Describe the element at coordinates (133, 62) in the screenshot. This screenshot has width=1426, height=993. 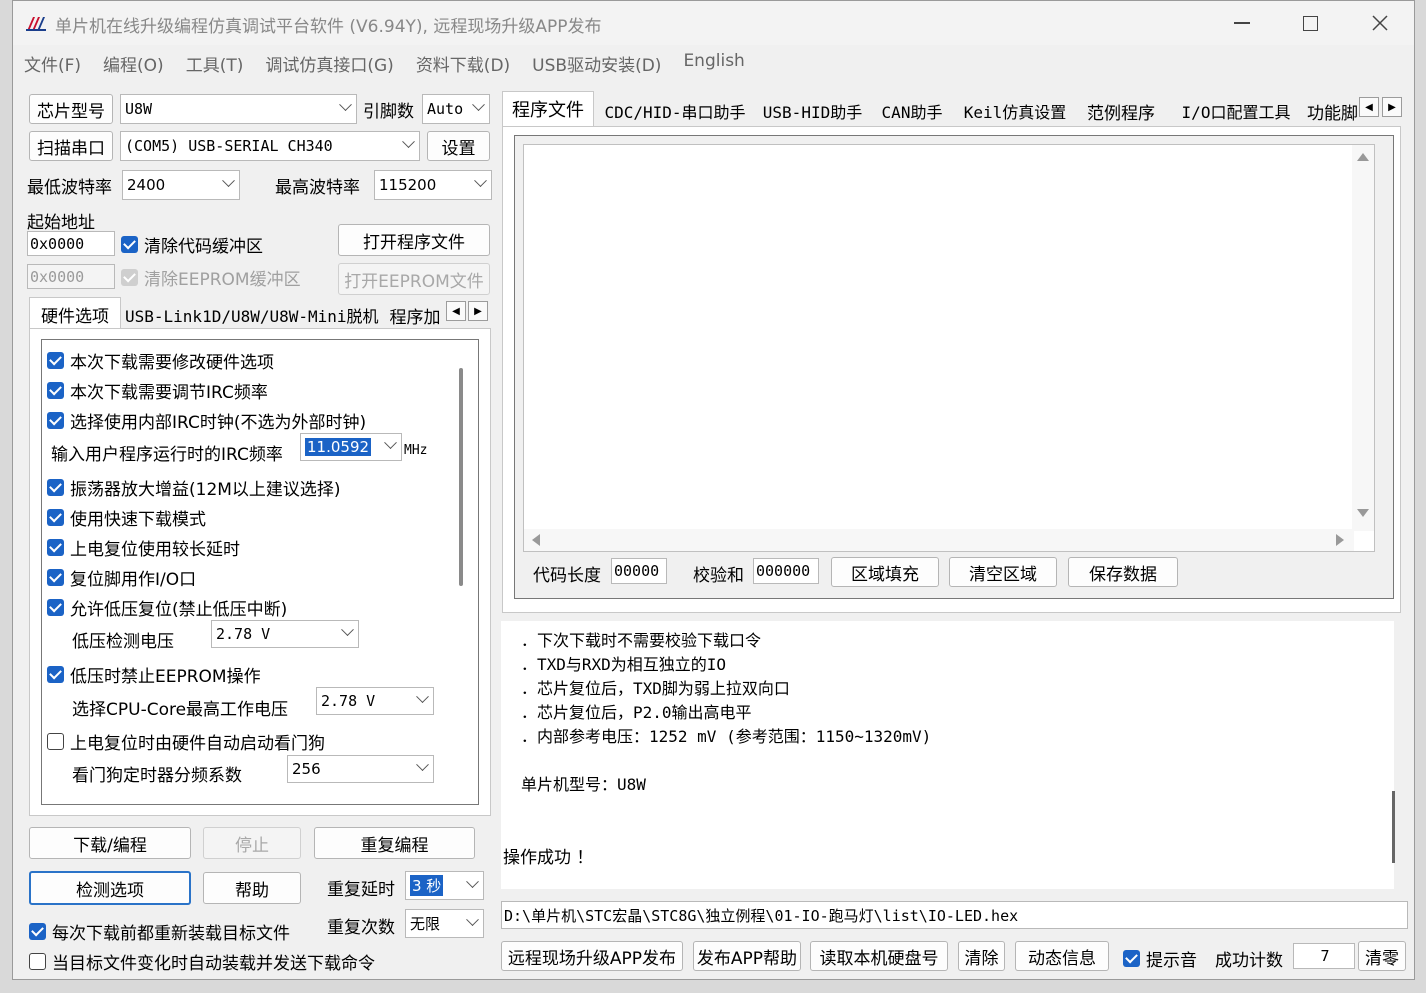
I see `menu-program: 编程(O)` at that location.